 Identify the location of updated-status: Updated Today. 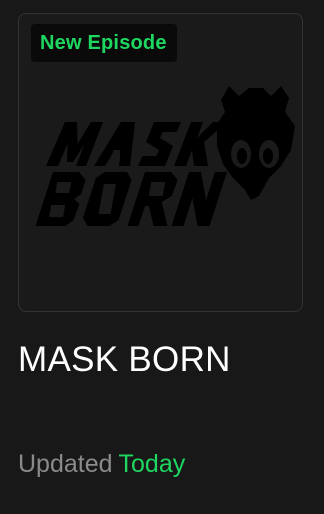
(101, 464).